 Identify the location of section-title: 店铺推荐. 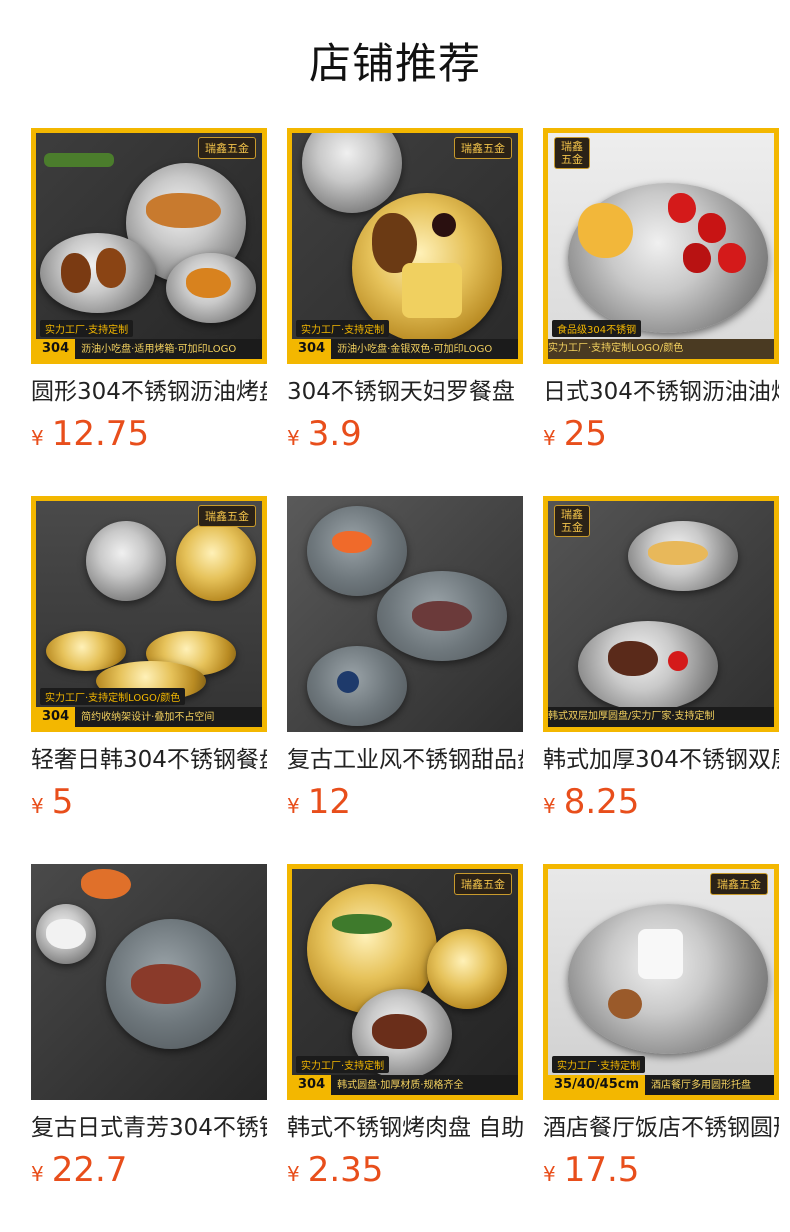
(394, 63).